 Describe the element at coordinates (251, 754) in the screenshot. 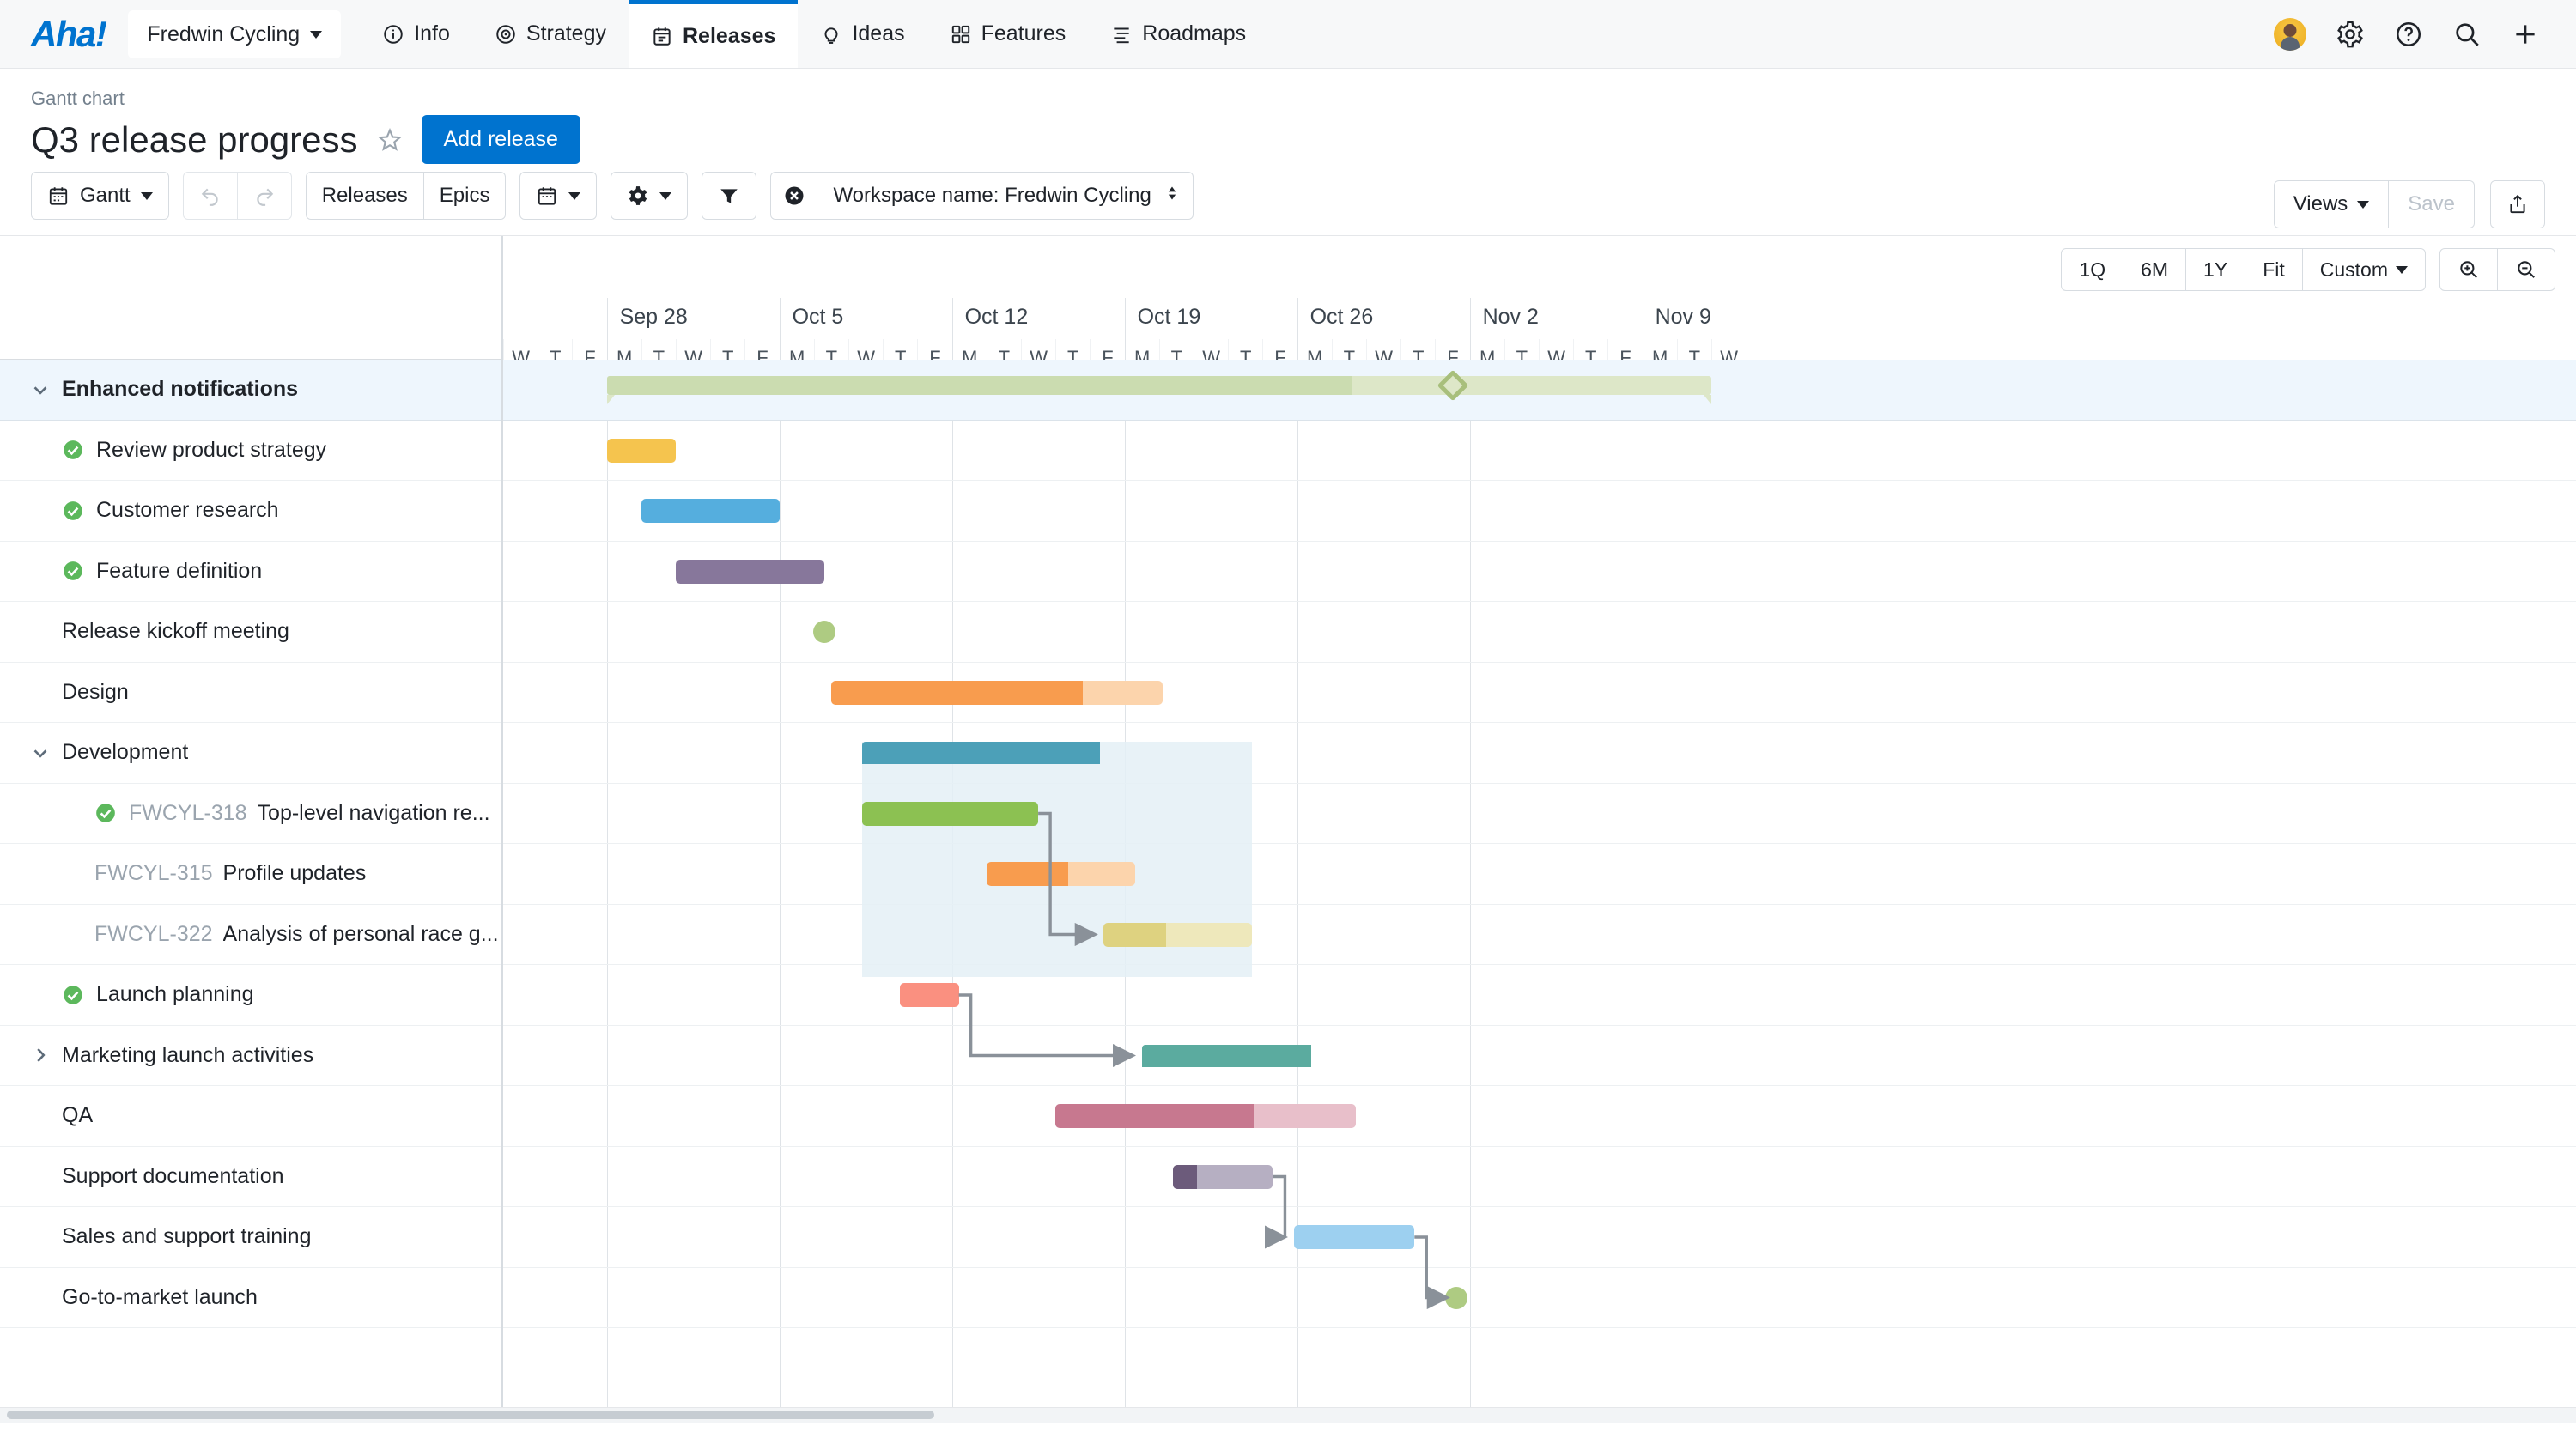

I see `group-row: Development` at that location.